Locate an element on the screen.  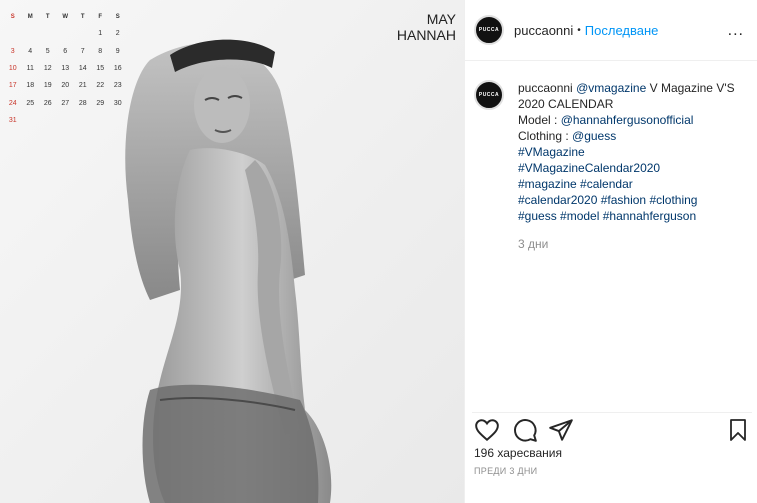
clothing-label: Clothing : is located at coordinates (545, 136).